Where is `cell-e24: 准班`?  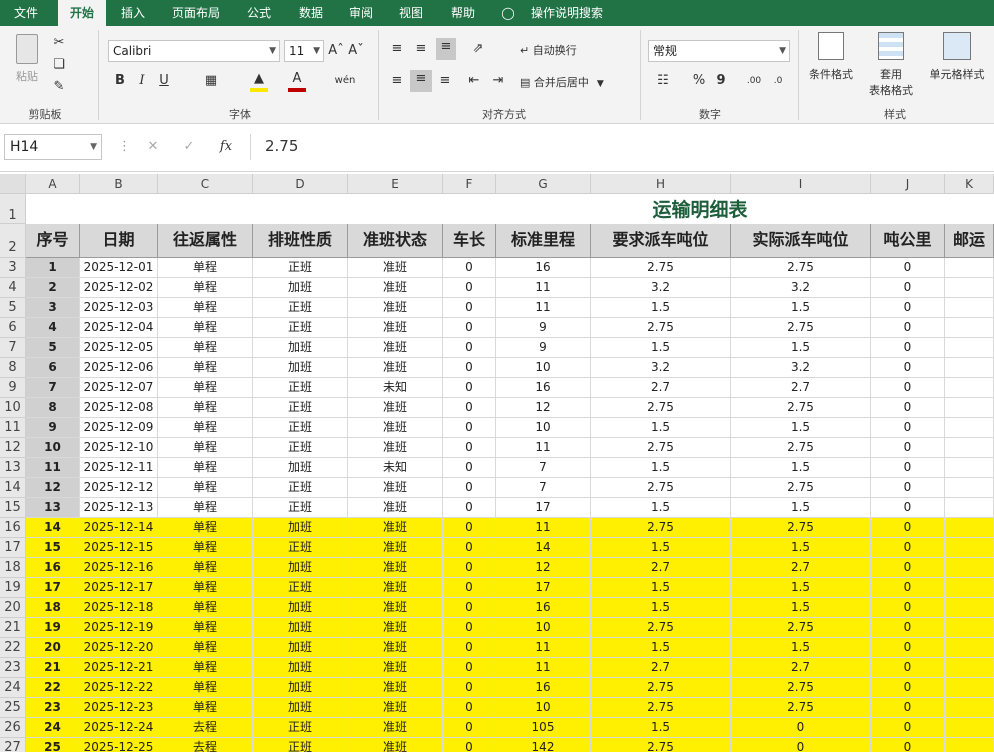
cell-e24: 准班 is located at coordinates (395, 688).